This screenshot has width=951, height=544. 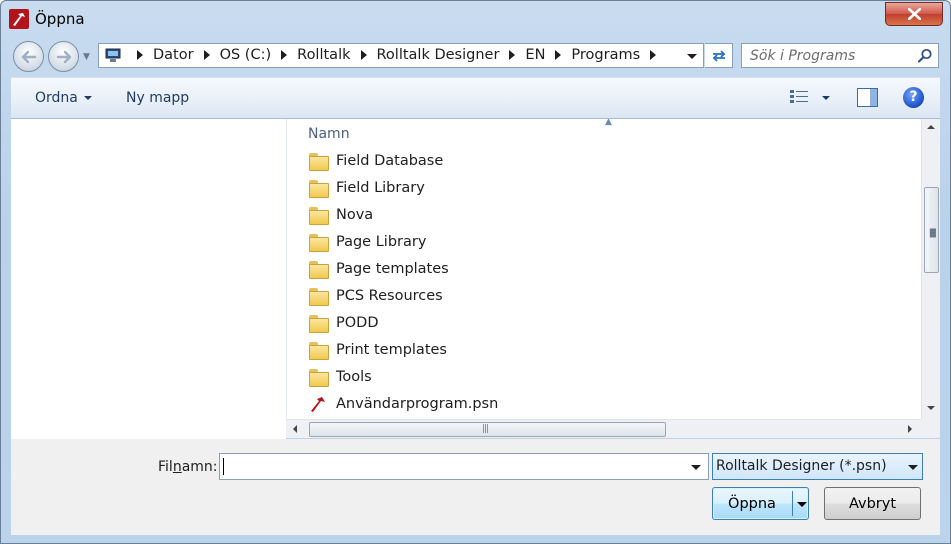 What do you see at coordinates (802, 56) in the screenshot?
I see `search-placeholder: Sök i Programs` at bounding box center [802, 56].